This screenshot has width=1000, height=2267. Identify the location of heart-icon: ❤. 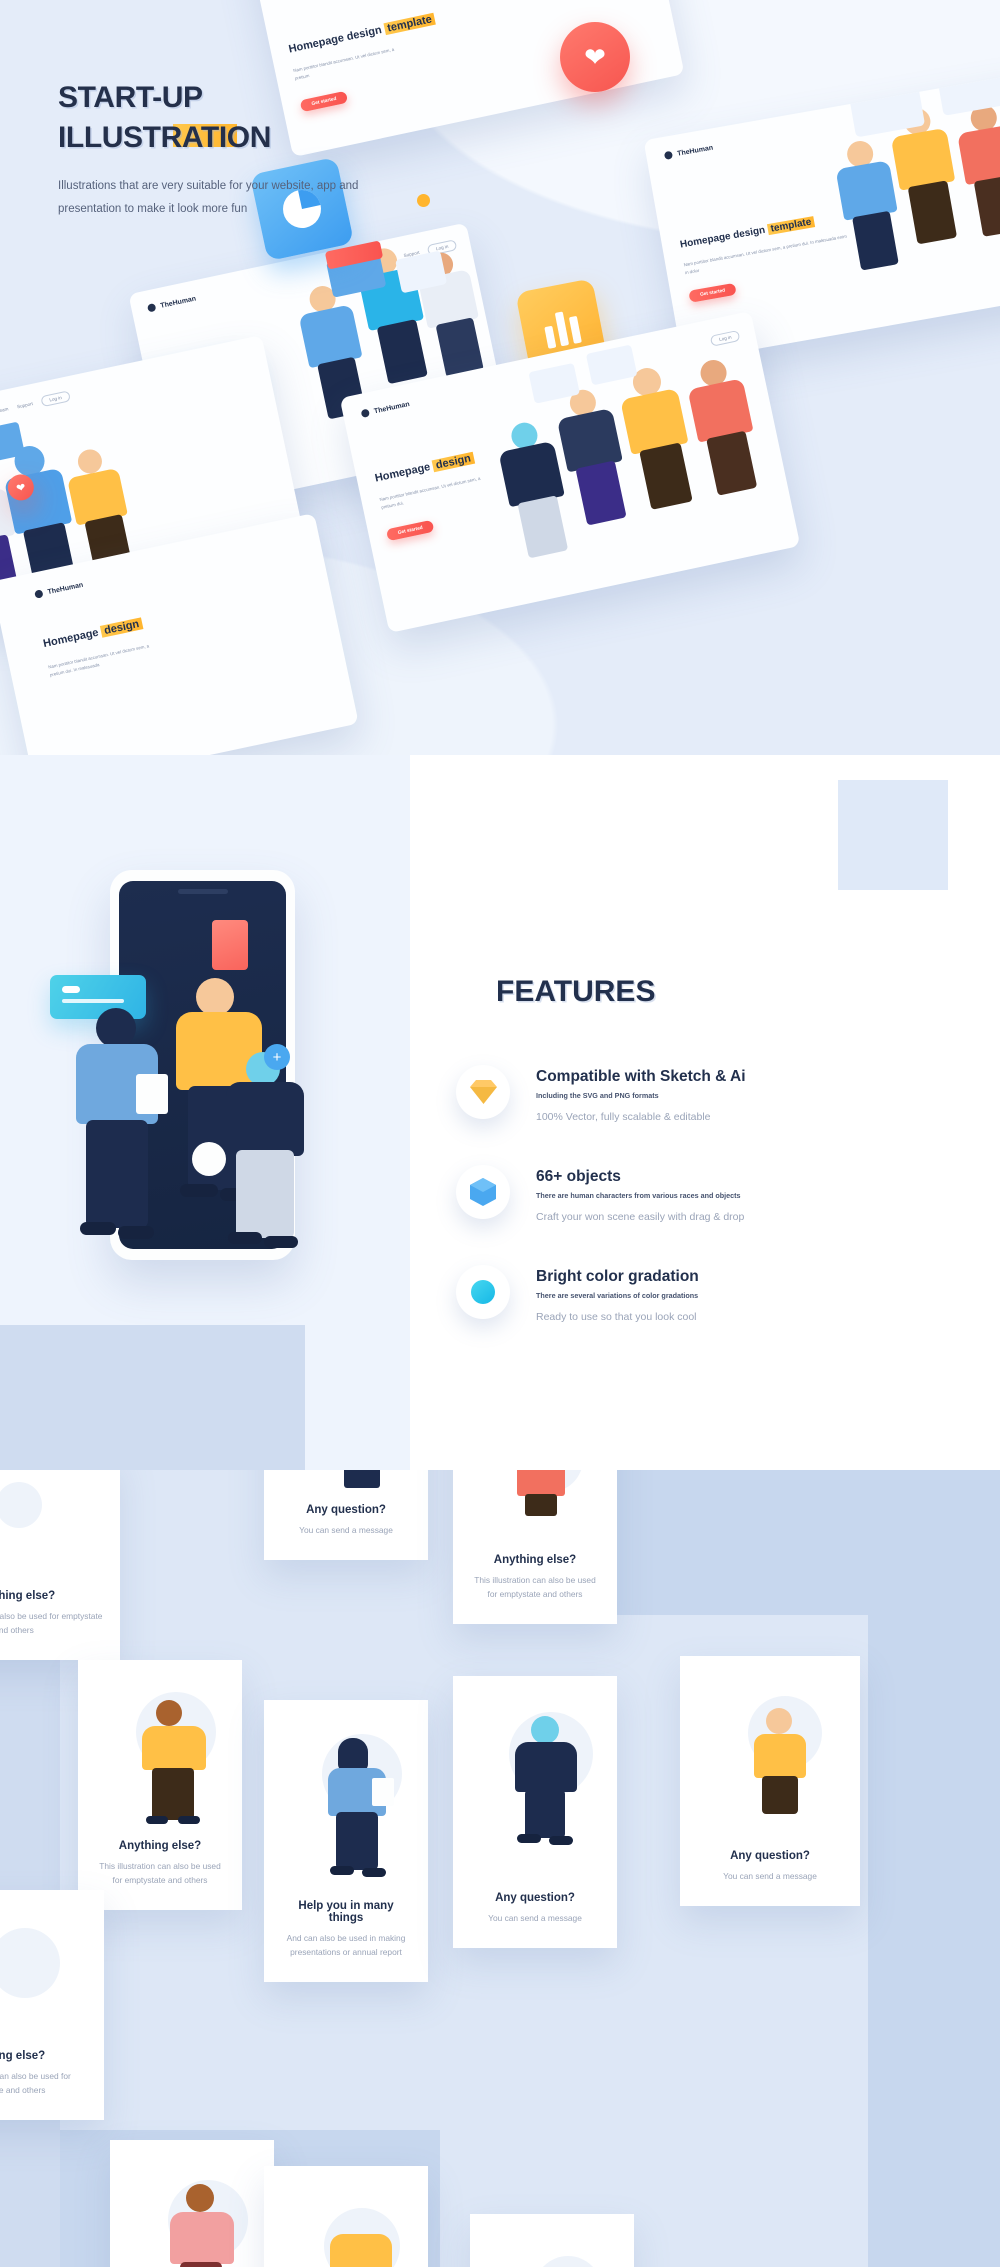
(595, 56).